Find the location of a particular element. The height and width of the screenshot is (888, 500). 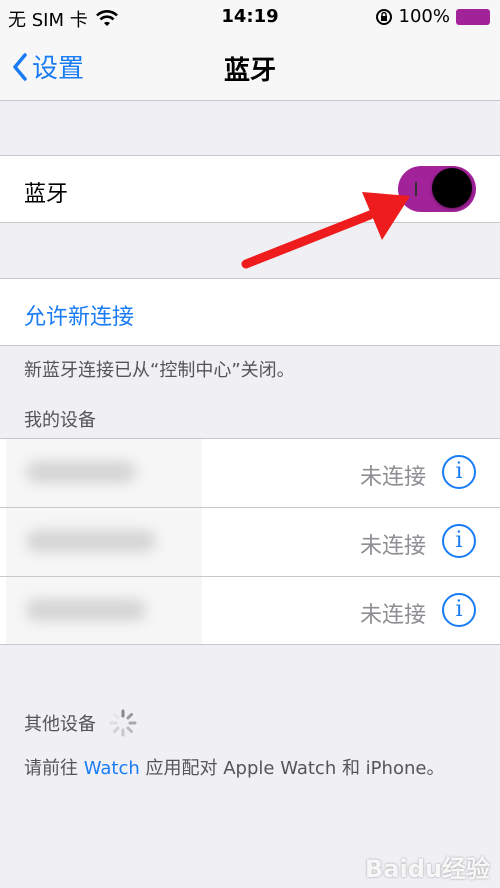

other-devices-header-row: 其他设备 is located at coordinates (81, 723).